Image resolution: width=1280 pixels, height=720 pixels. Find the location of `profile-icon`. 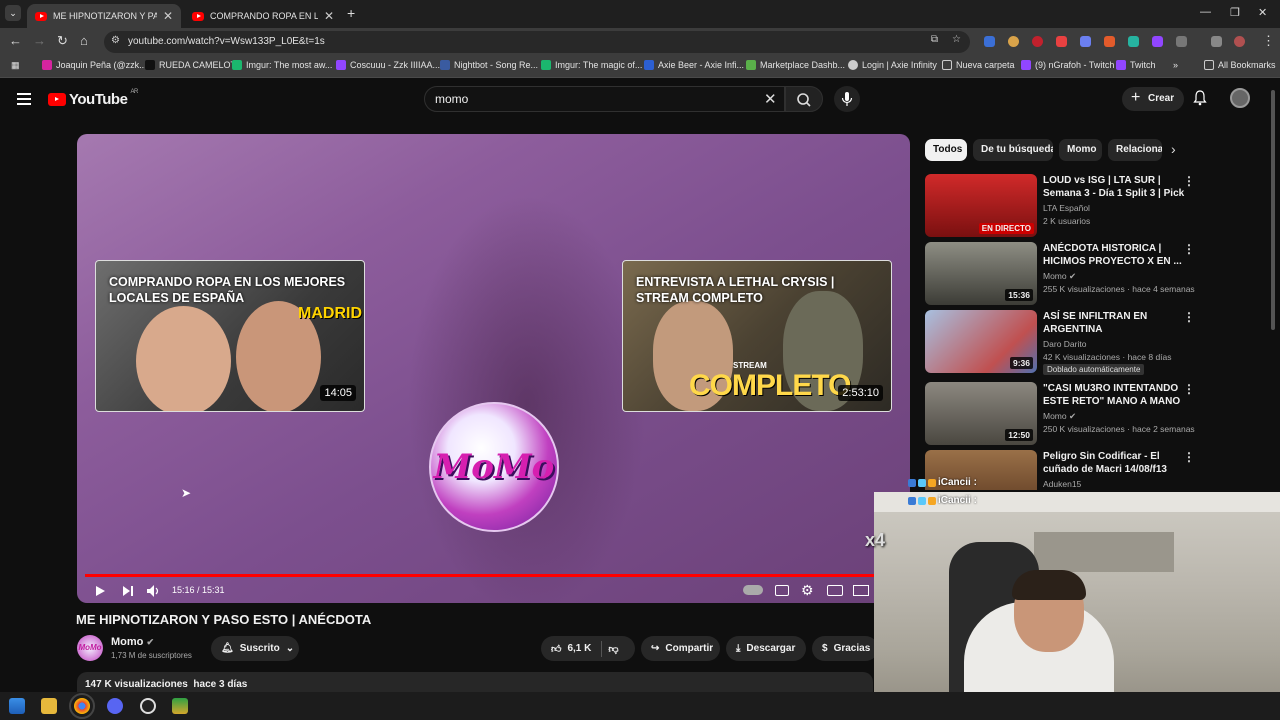

profile-icon is located at coordinates (1239, 41).